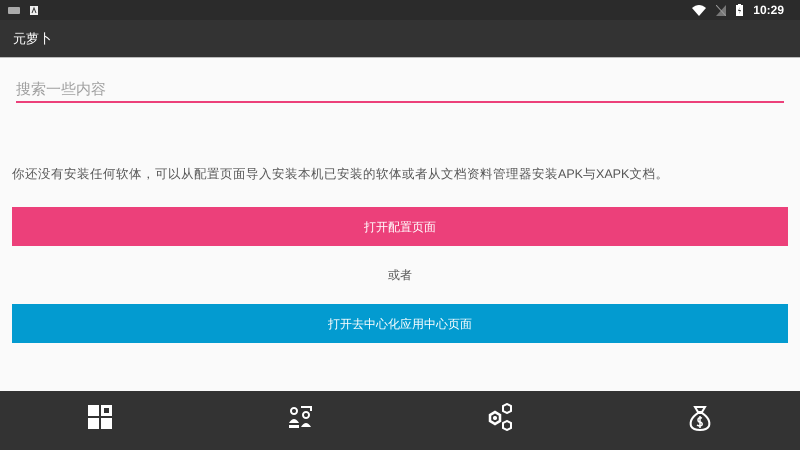 Image resolution: width=800 pixels, height=450 pixels. Describe the element at coordinates (32, 39) in the screenshot. I see `app-title: 元萝卜` at that location.